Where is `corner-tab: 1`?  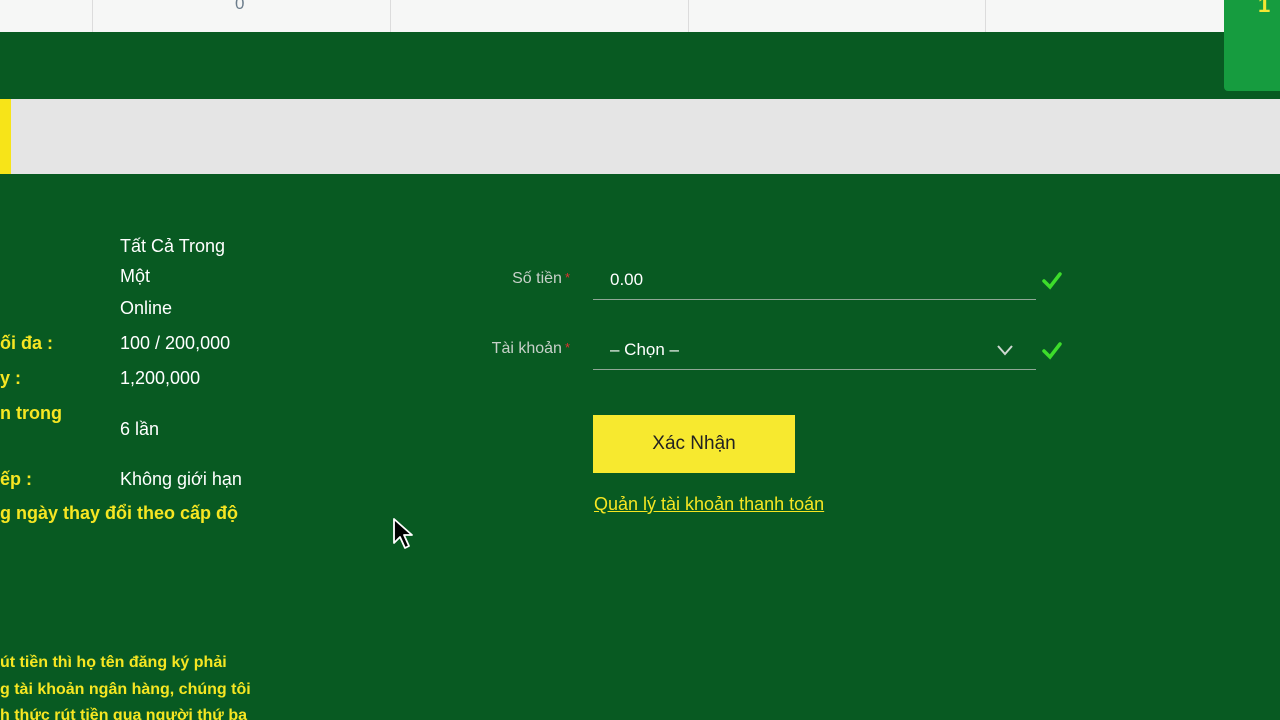
corner-tab: 1 is located at coordinates (1252, 45).